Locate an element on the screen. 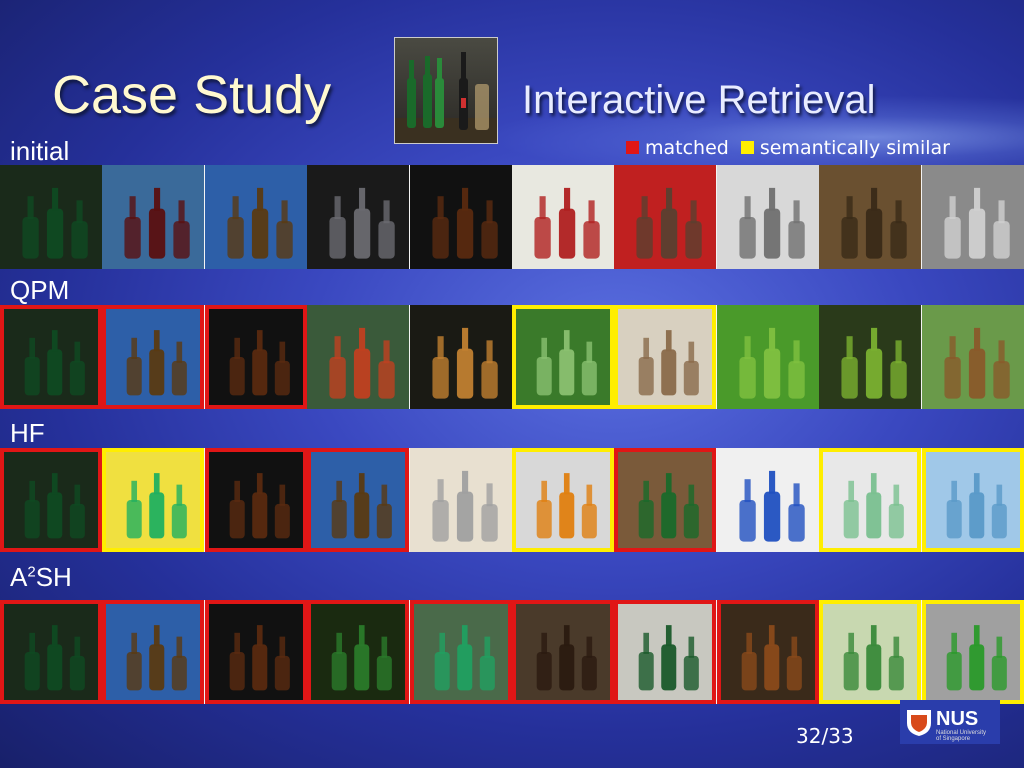  row-label-initial: initial is located at coordinates (40, 151).